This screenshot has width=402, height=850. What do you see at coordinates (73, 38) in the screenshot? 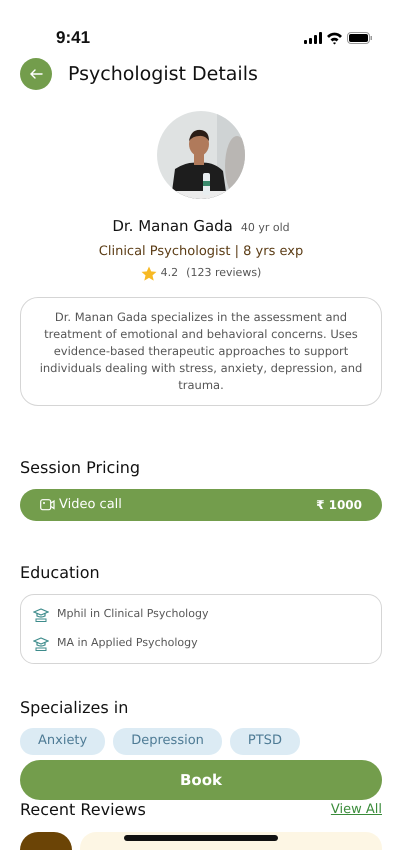
I see `status-time: 9:41` at bounding box center [73, 38].